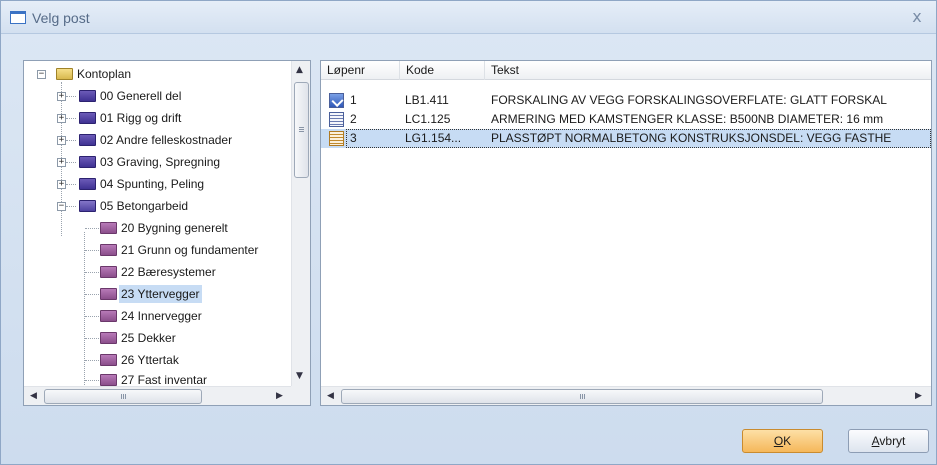 Image resolution: width=937 pixels, height=465 pixels. I want to click on row-lopenr: 1, so click(353, 100).